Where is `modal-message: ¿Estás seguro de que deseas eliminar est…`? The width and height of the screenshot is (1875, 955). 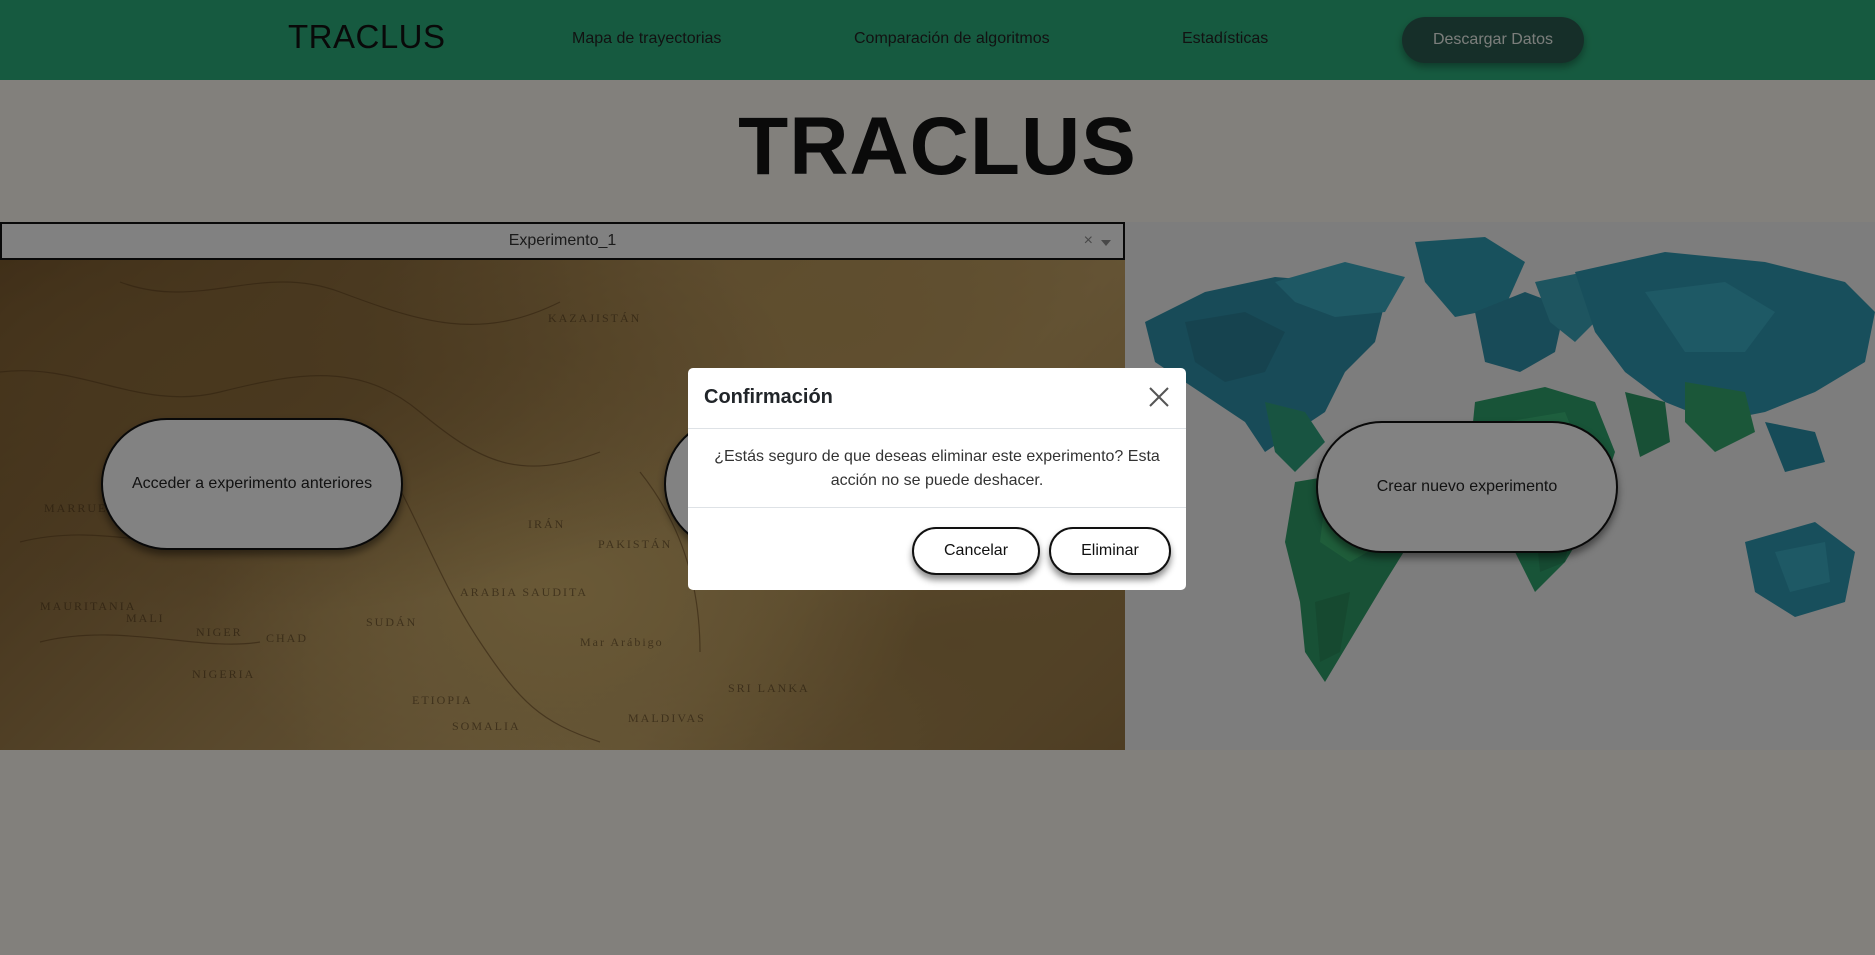 modal-message: ¿Estás seguro de que deseas eliminar est… is located at coordinates (937, 469).